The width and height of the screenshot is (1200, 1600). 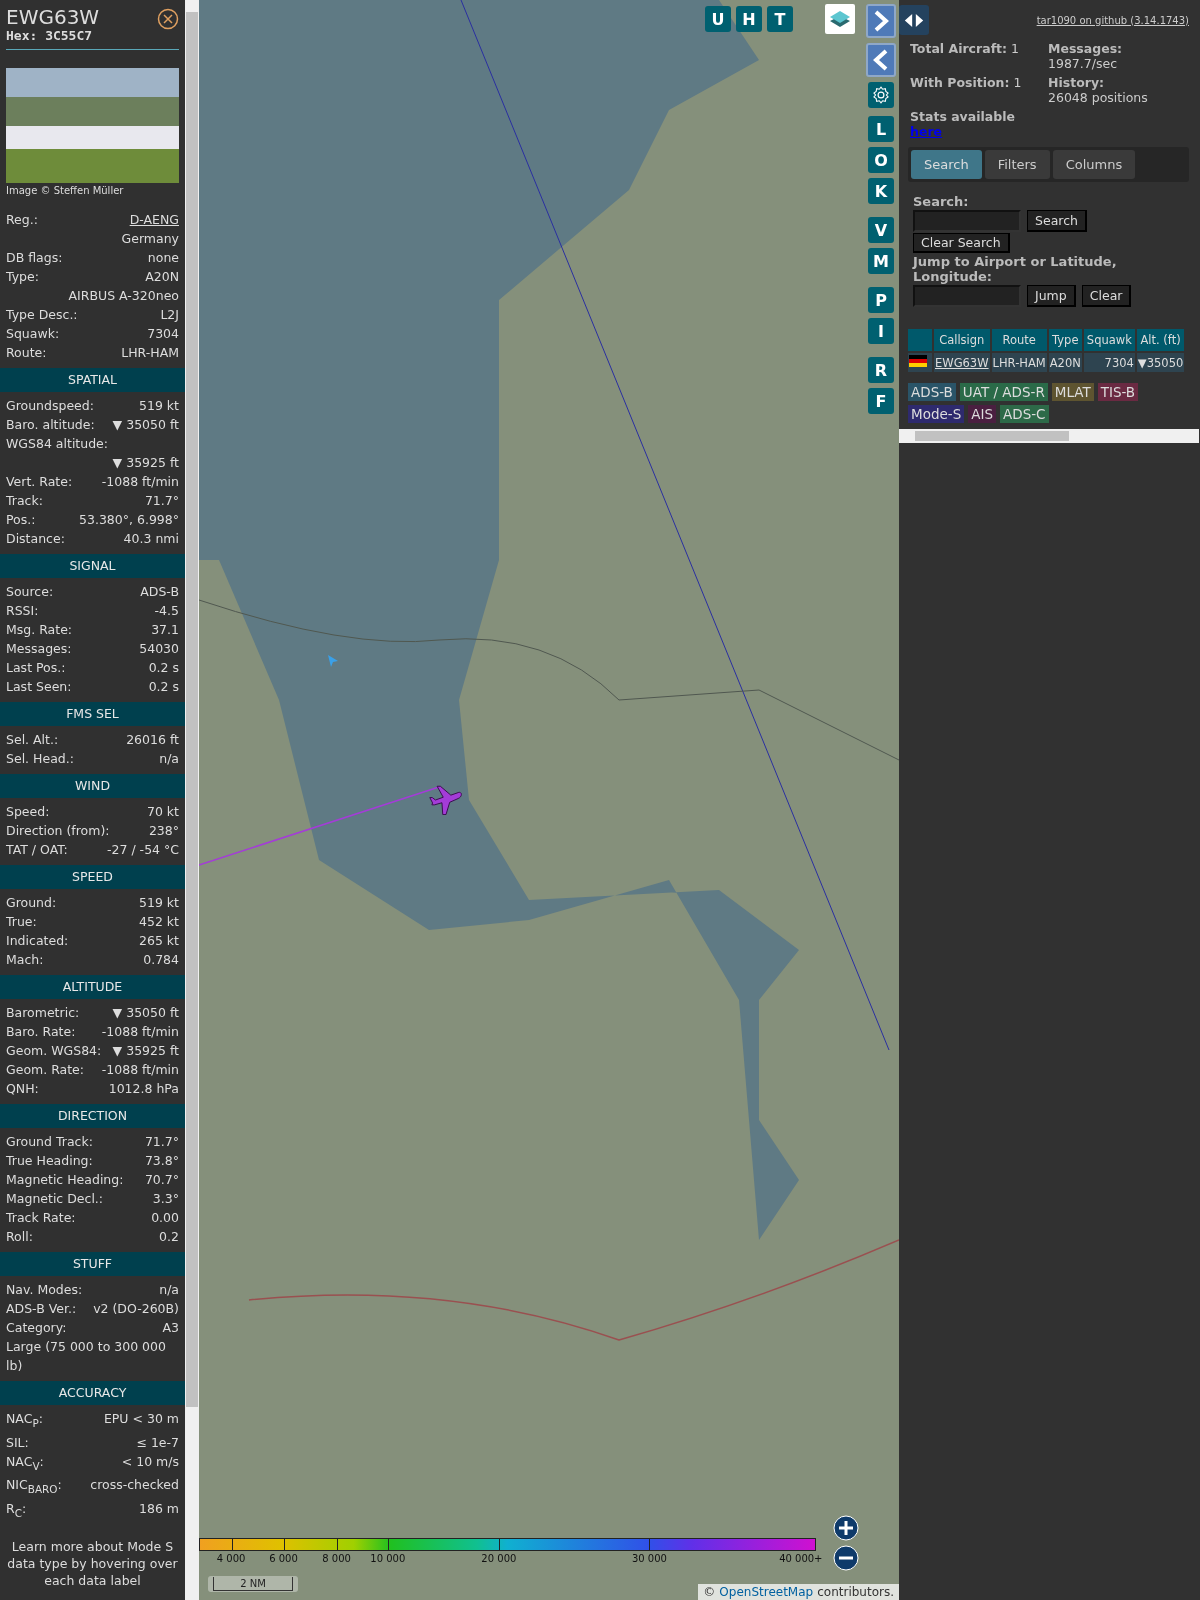 What do you see at coordinates (1098, 97) in the screenshot?
I see `stat-value: 26048 positions` at bounding box center [1098, 97].